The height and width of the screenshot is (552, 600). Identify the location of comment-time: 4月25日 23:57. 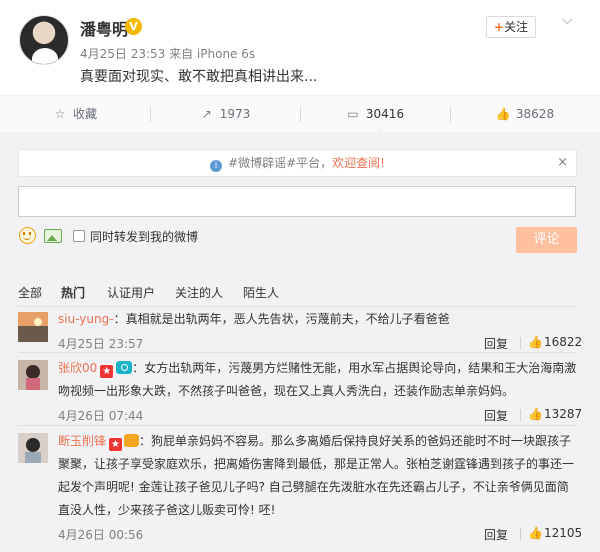
(101, 344).